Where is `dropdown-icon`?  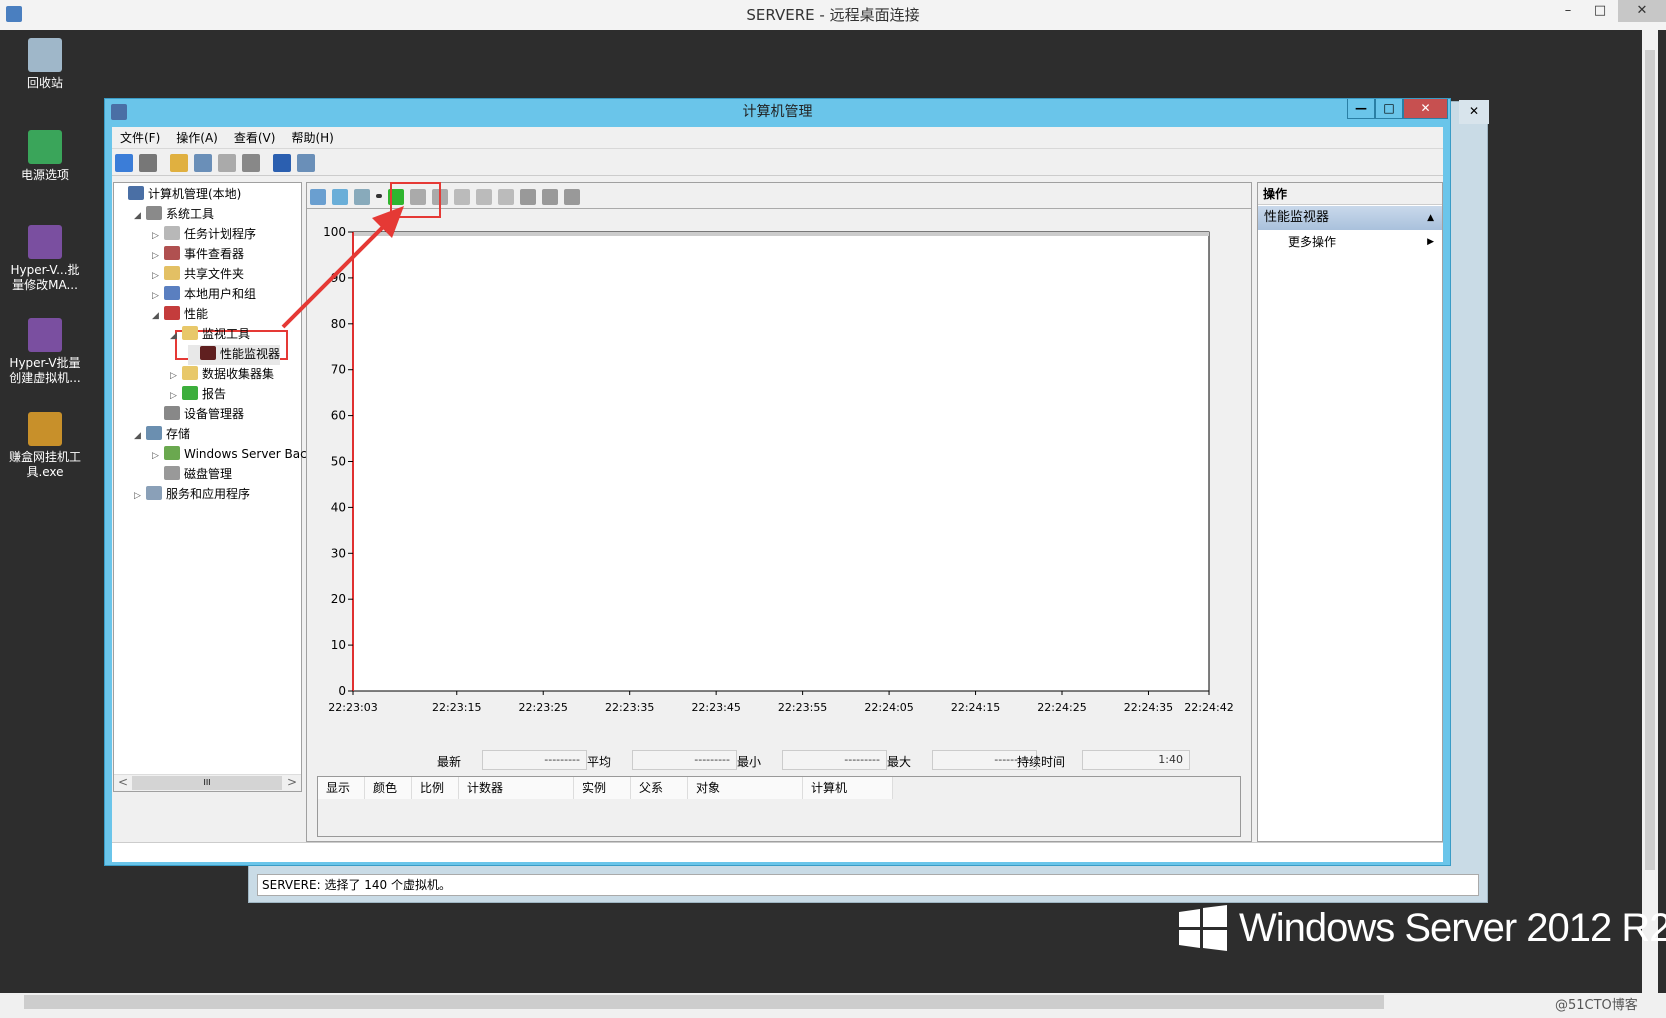 dropdown-icon is located at coordinates (379, 196).